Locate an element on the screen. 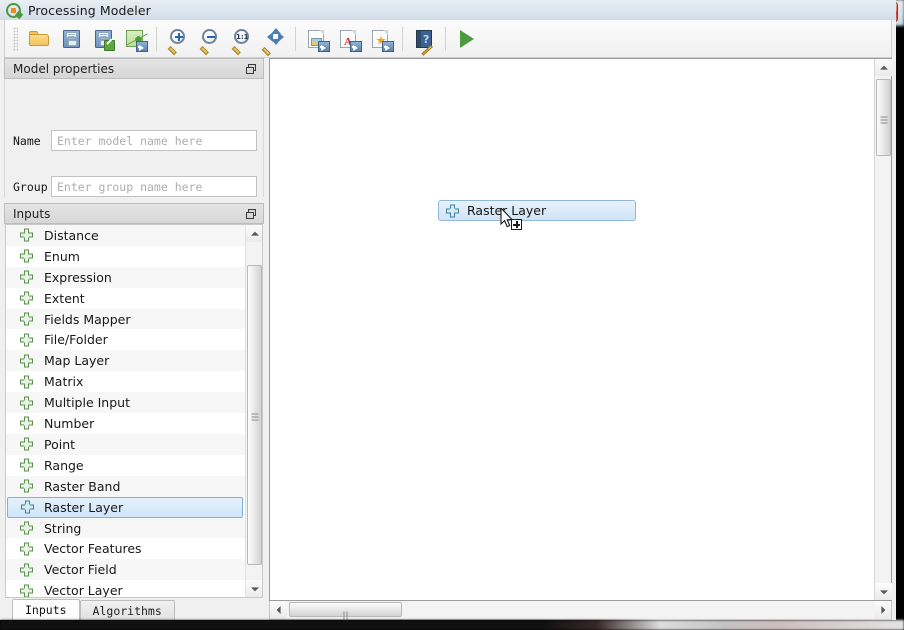  list-item: Vector Features is located at coordinates (125, 548).